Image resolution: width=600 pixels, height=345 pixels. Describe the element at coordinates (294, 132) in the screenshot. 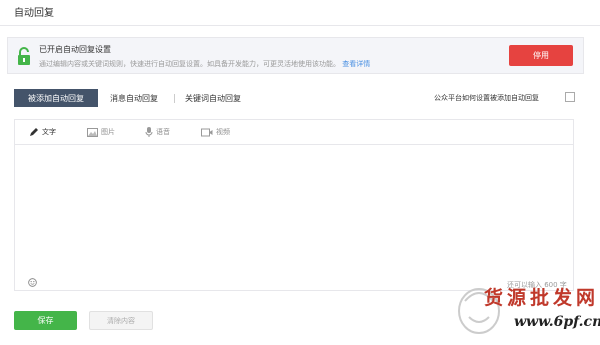

I see `editor-toolbar: 文字 图片 语音 视频` at that location.